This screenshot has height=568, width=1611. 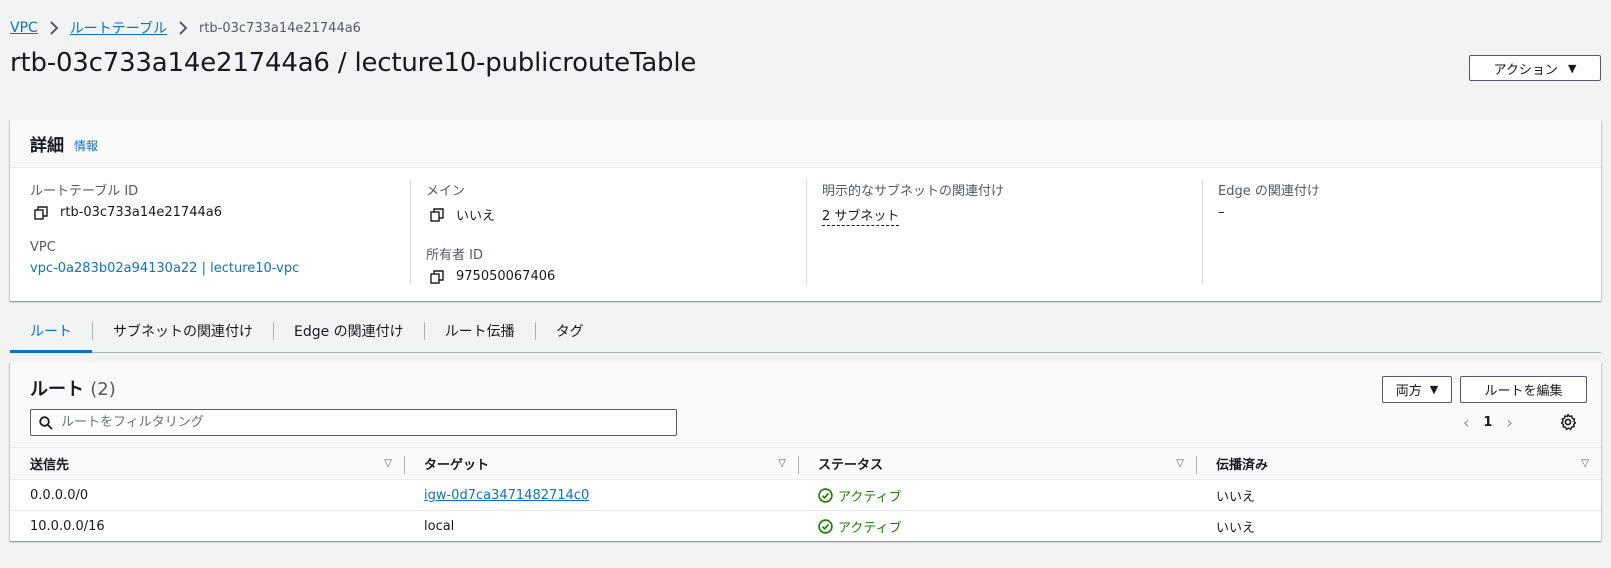 I want to click on column-header-label: 伝播済み, so click(x=1242, y=465).